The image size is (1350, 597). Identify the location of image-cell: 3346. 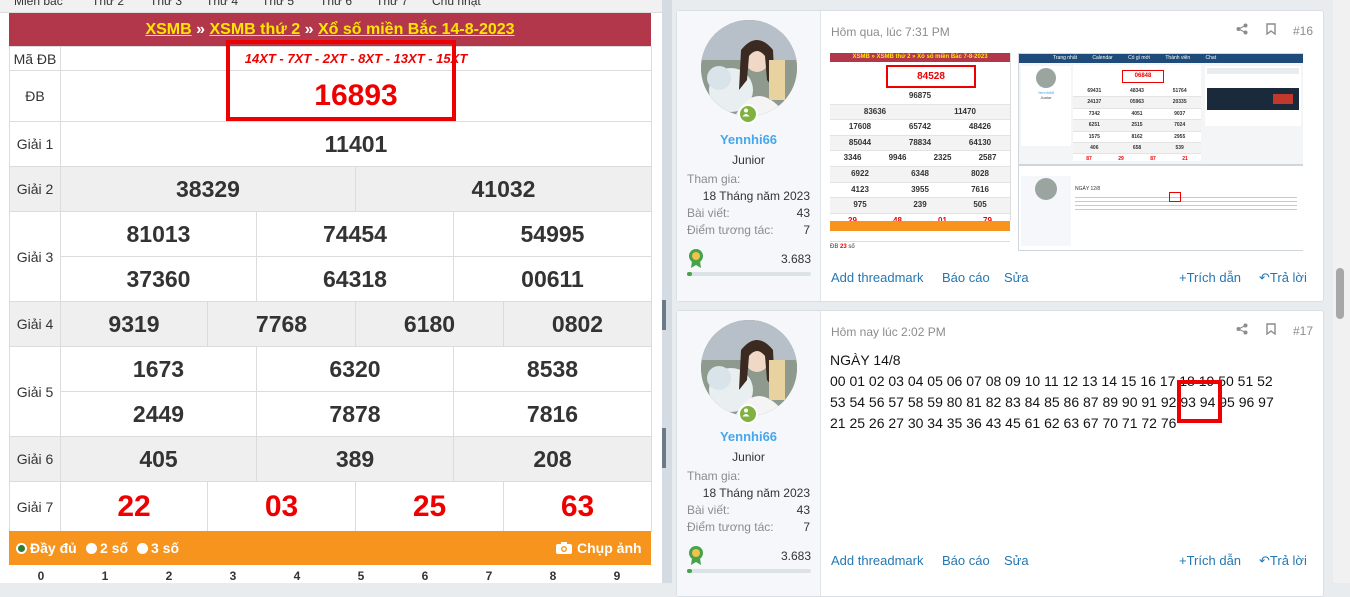
(852, 158).